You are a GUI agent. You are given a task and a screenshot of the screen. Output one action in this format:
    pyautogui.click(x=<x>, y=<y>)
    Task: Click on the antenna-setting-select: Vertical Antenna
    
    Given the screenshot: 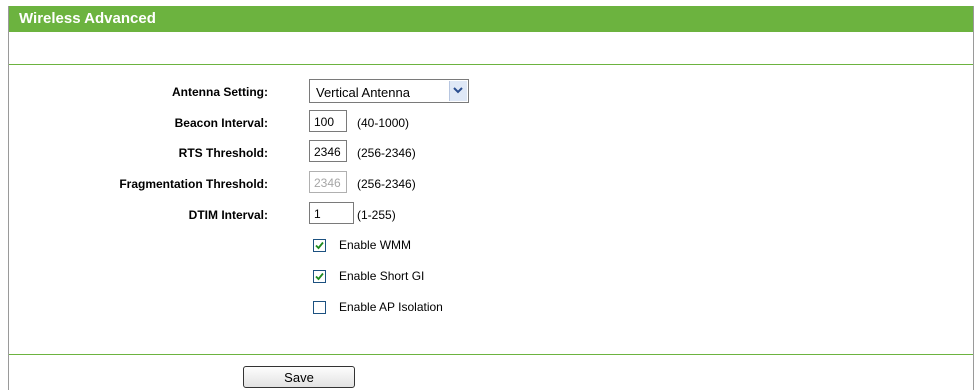 What is the action you would take?
    pyautogui.click(x=389, y=91)
    